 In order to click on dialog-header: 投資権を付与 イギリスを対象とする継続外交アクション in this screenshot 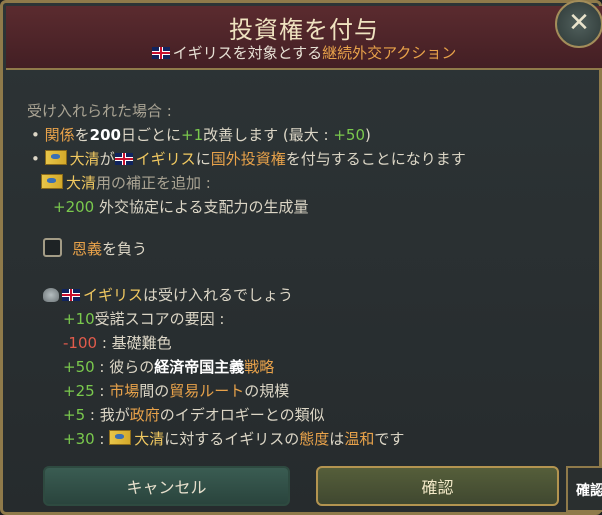, I will do `click(304, 38)`.